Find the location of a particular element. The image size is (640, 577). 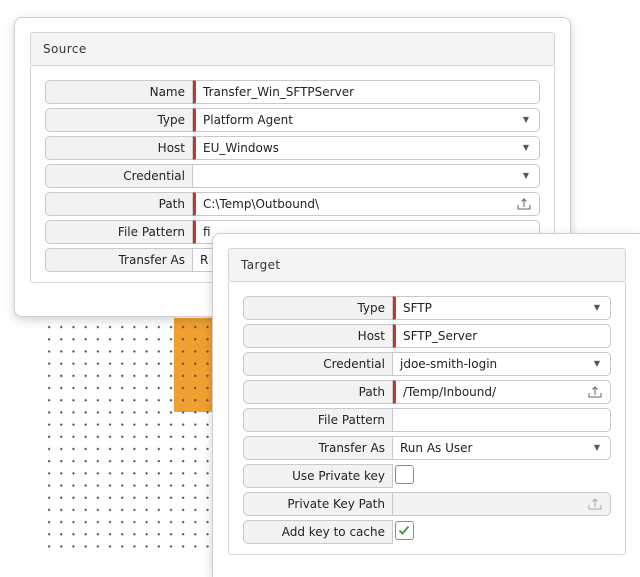

checkmark-icon is located at coordinates (404, 530).